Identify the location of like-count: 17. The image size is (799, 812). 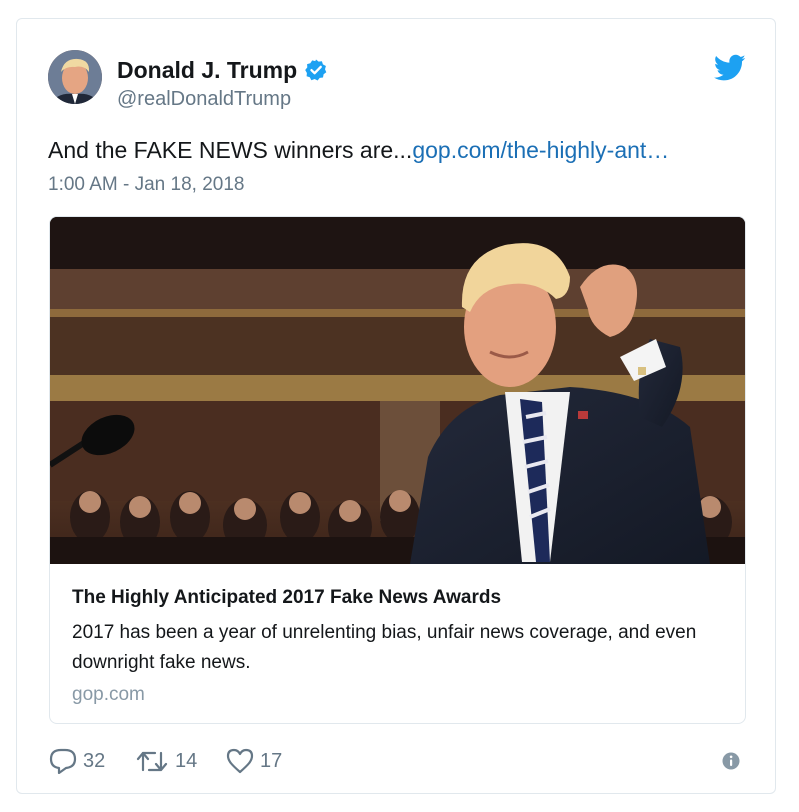
(271, 760).